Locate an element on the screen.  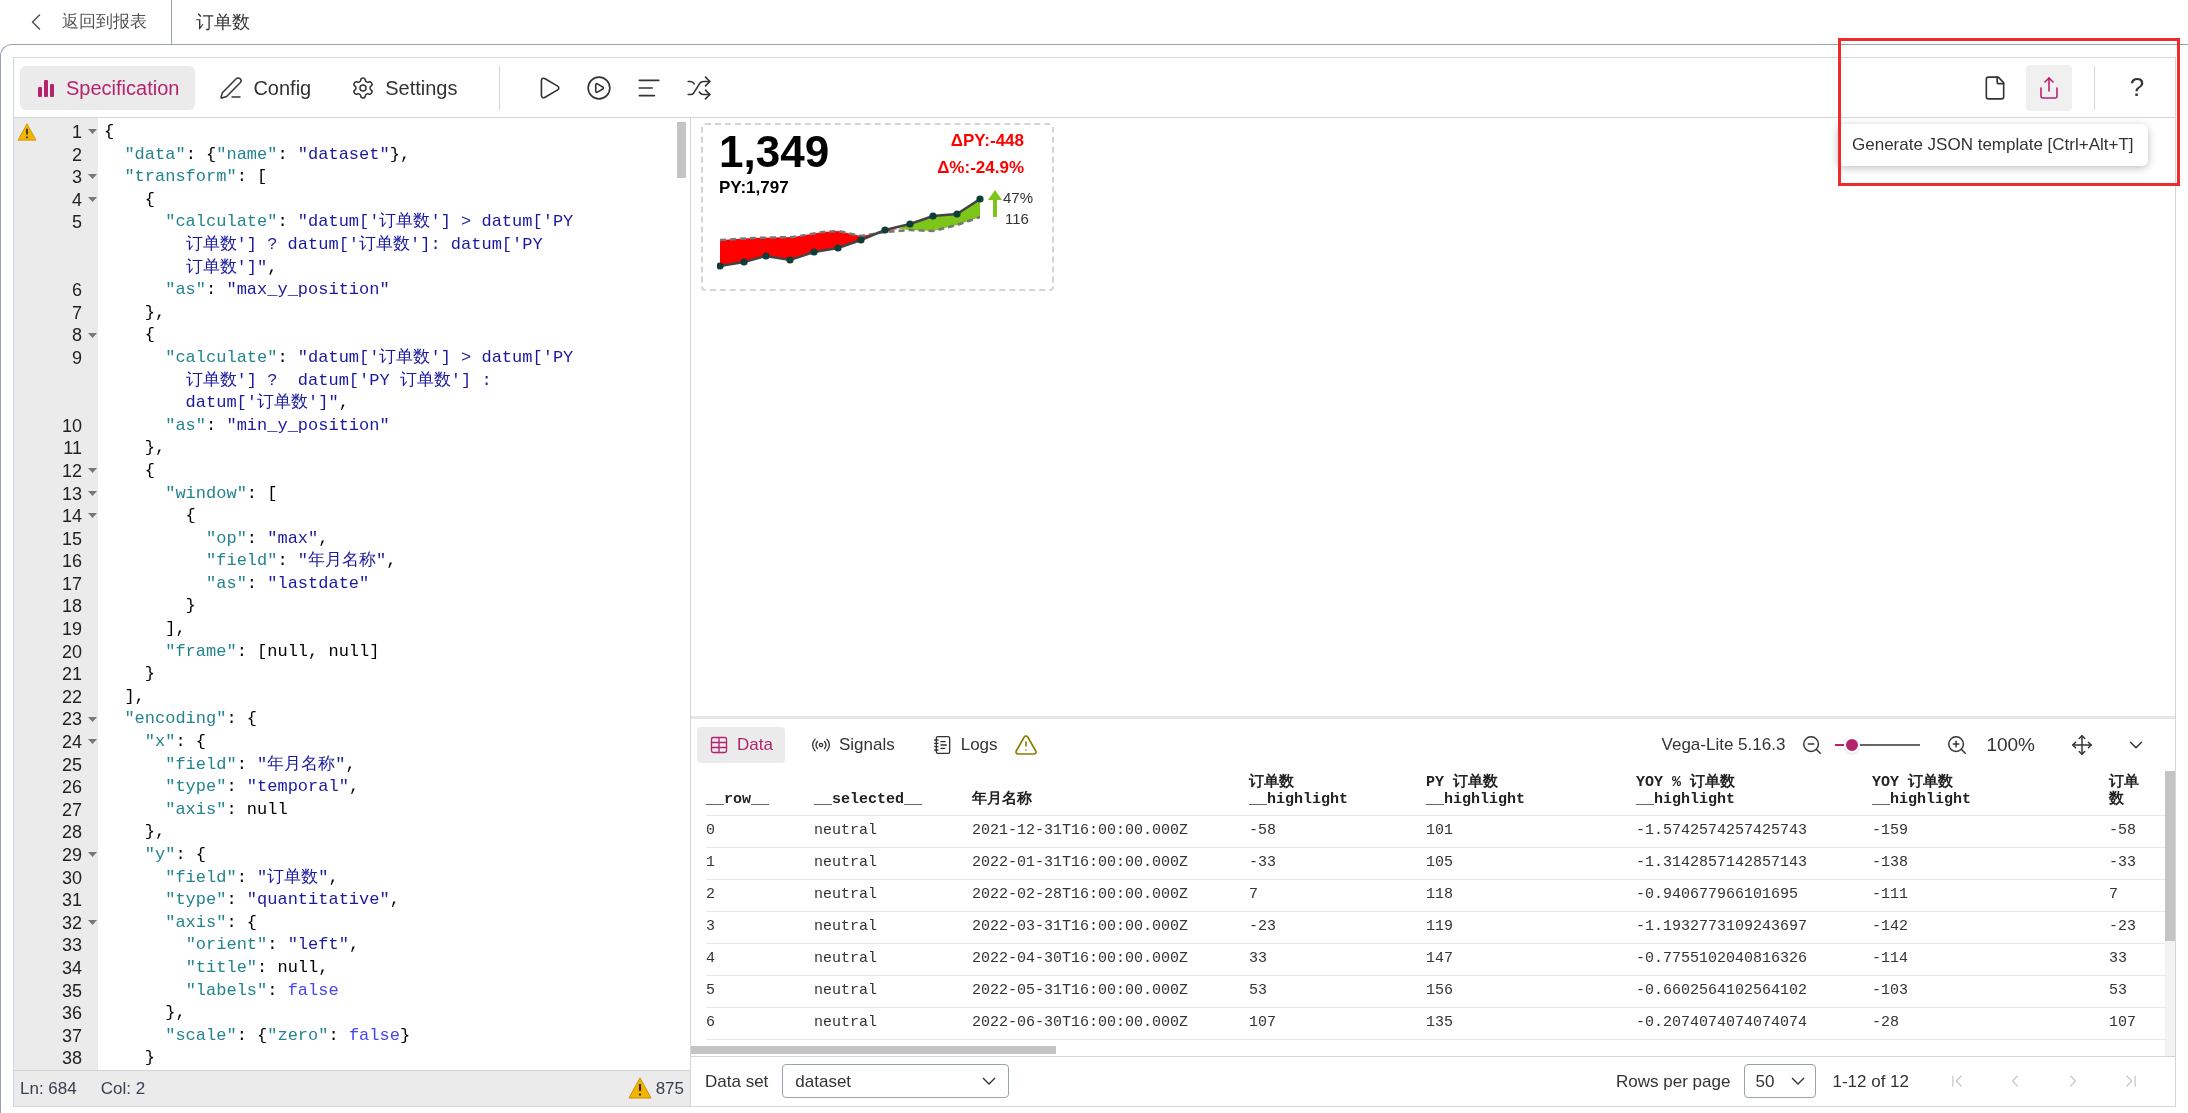
delta-percent: Δ%:-24.9% is located at coordinates (980, 168).